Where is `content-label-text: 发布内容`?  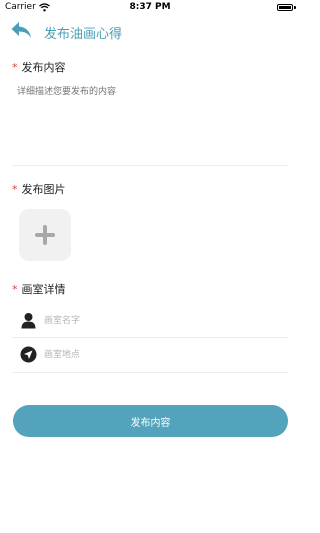 content-label-text: 发布内容 is located at coordinates (43, 67).